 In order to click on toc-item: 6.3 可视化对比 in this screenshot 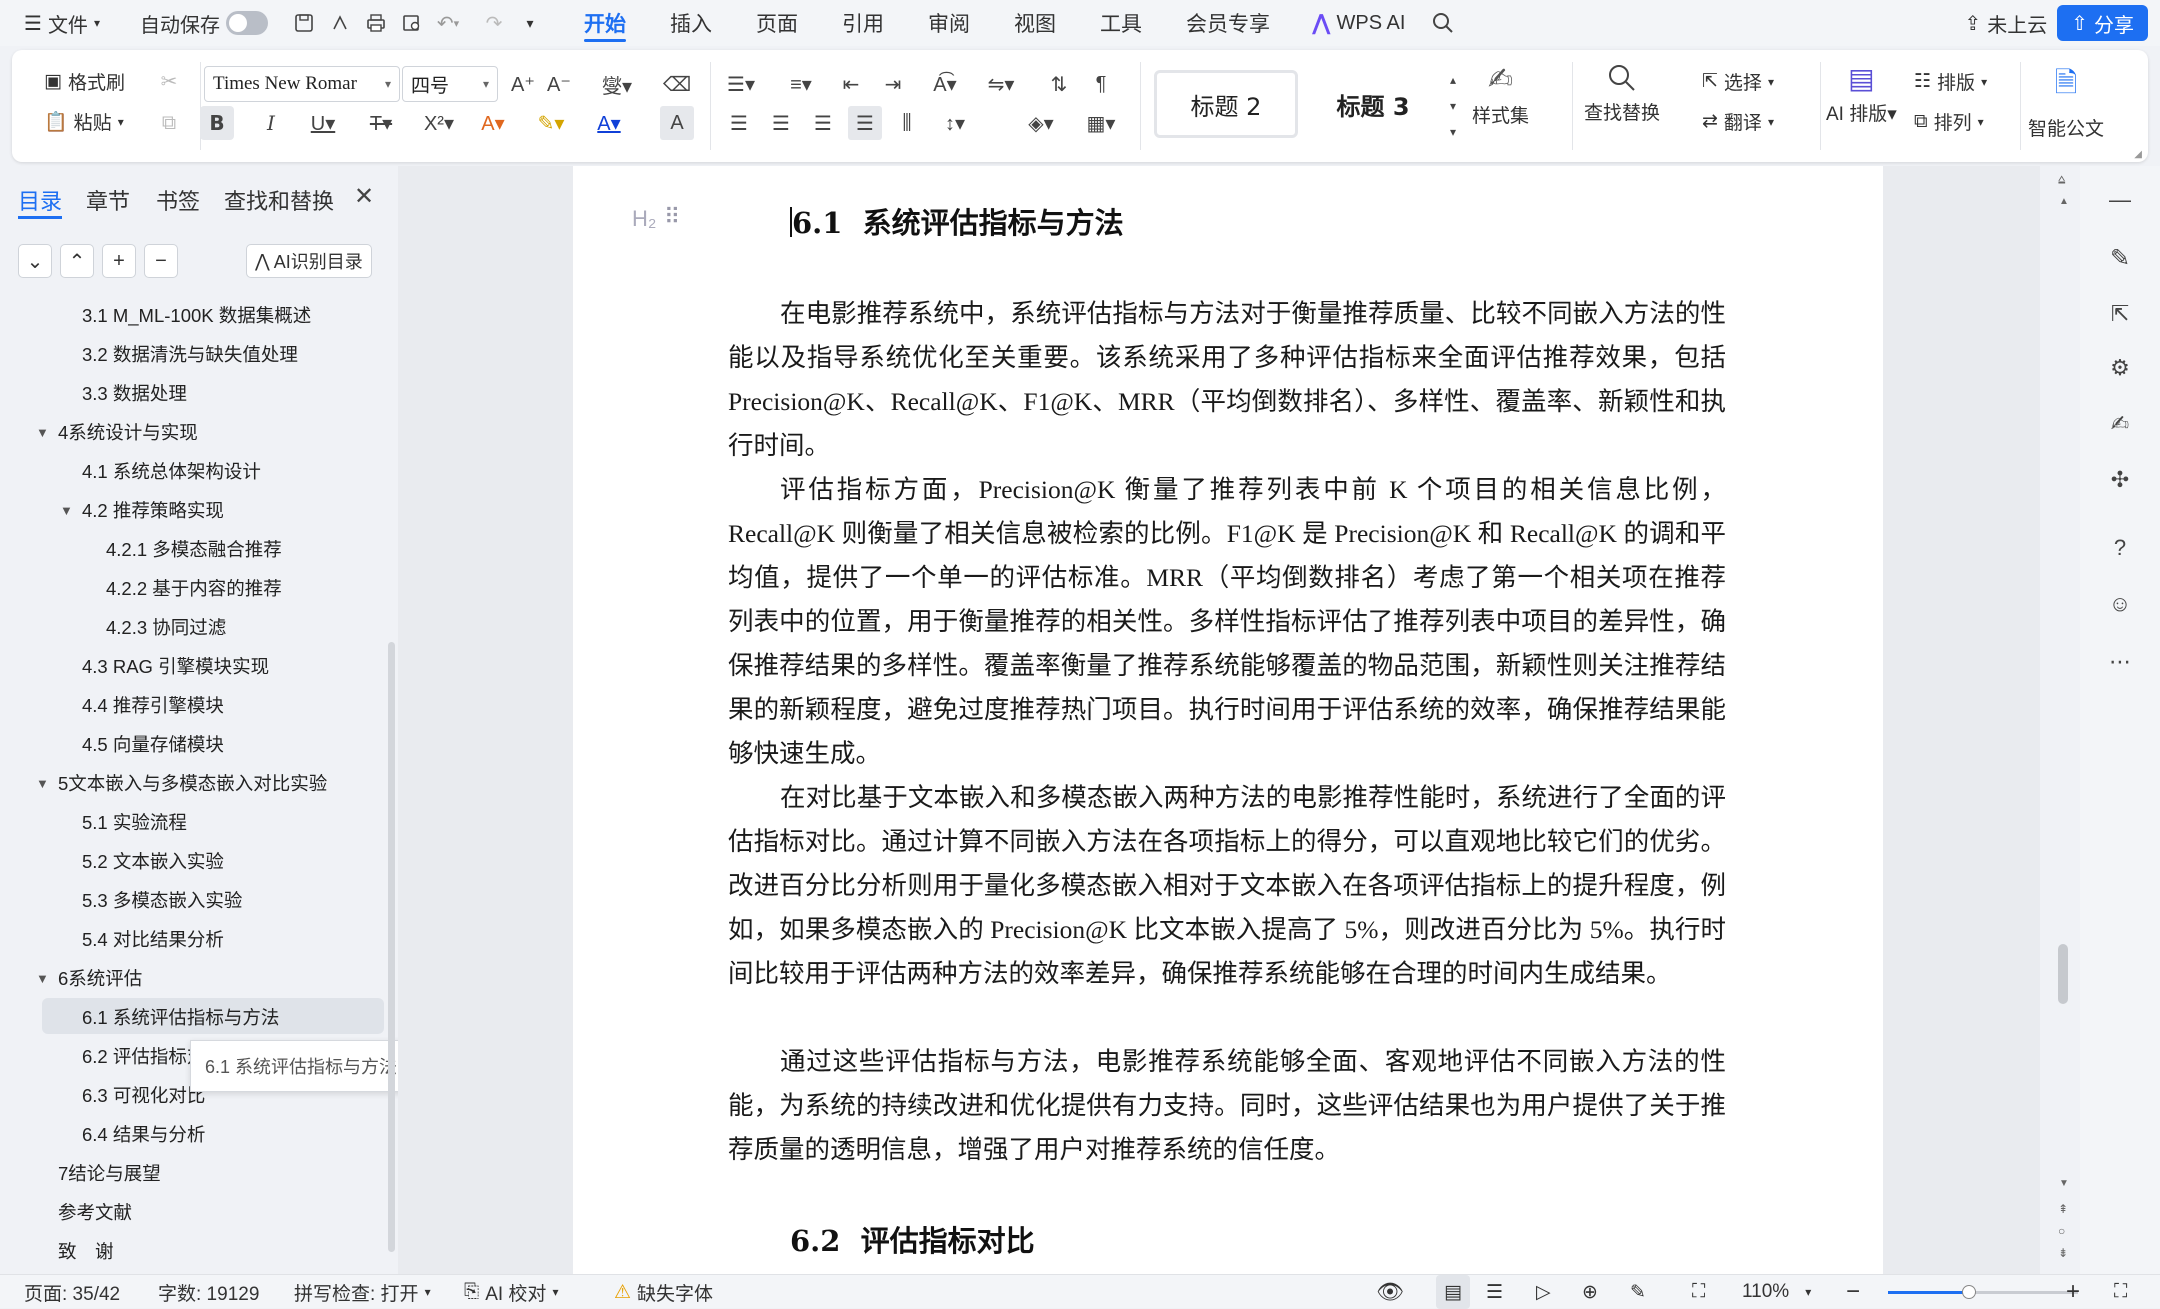, I will do `click(143, 1095)`.